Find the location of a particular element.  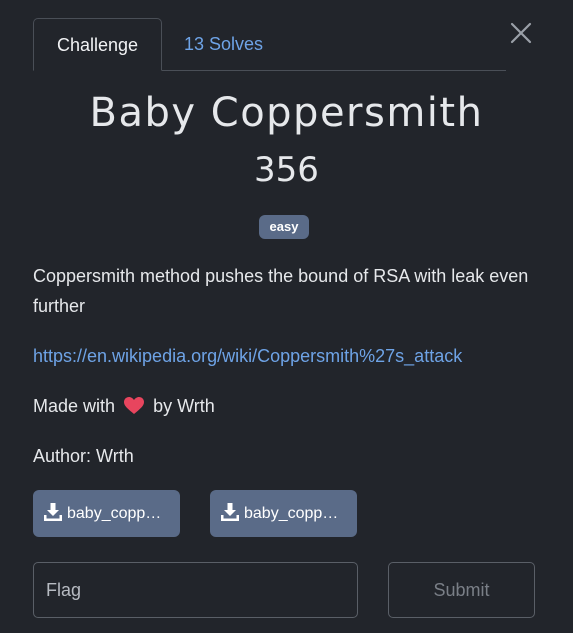

tab-solves: 13 Solves is located at coordinates (223, 44).